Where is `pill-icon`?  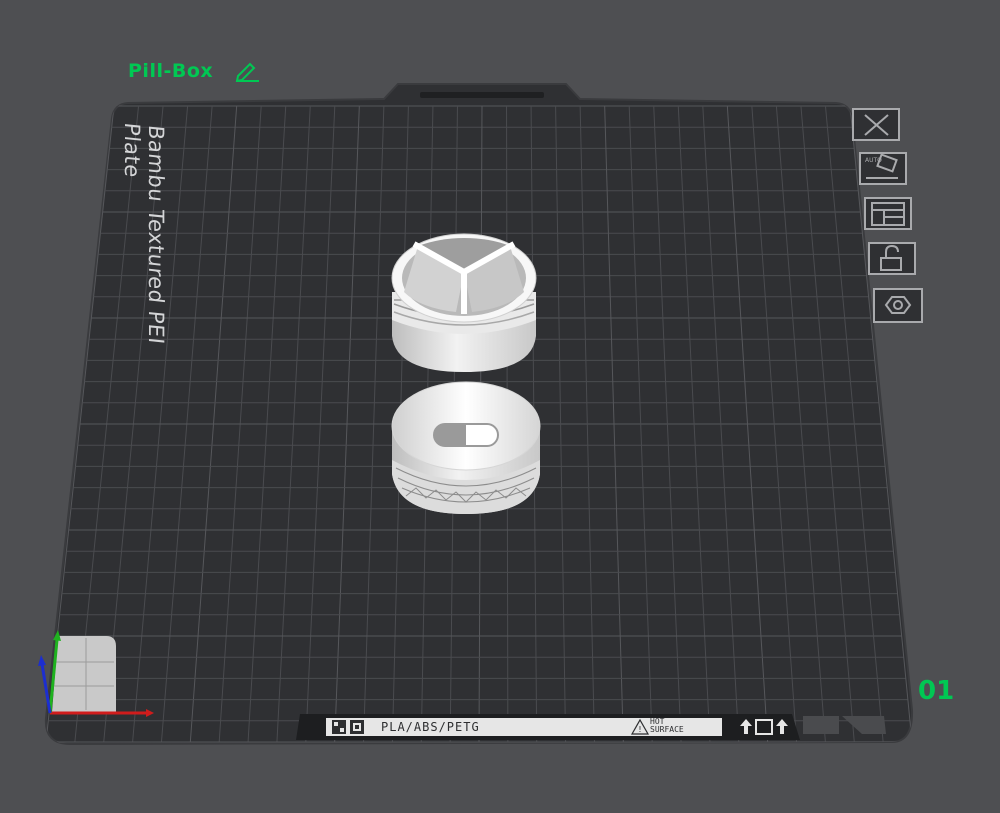
pill-icon is located at coordinates (466, 435).